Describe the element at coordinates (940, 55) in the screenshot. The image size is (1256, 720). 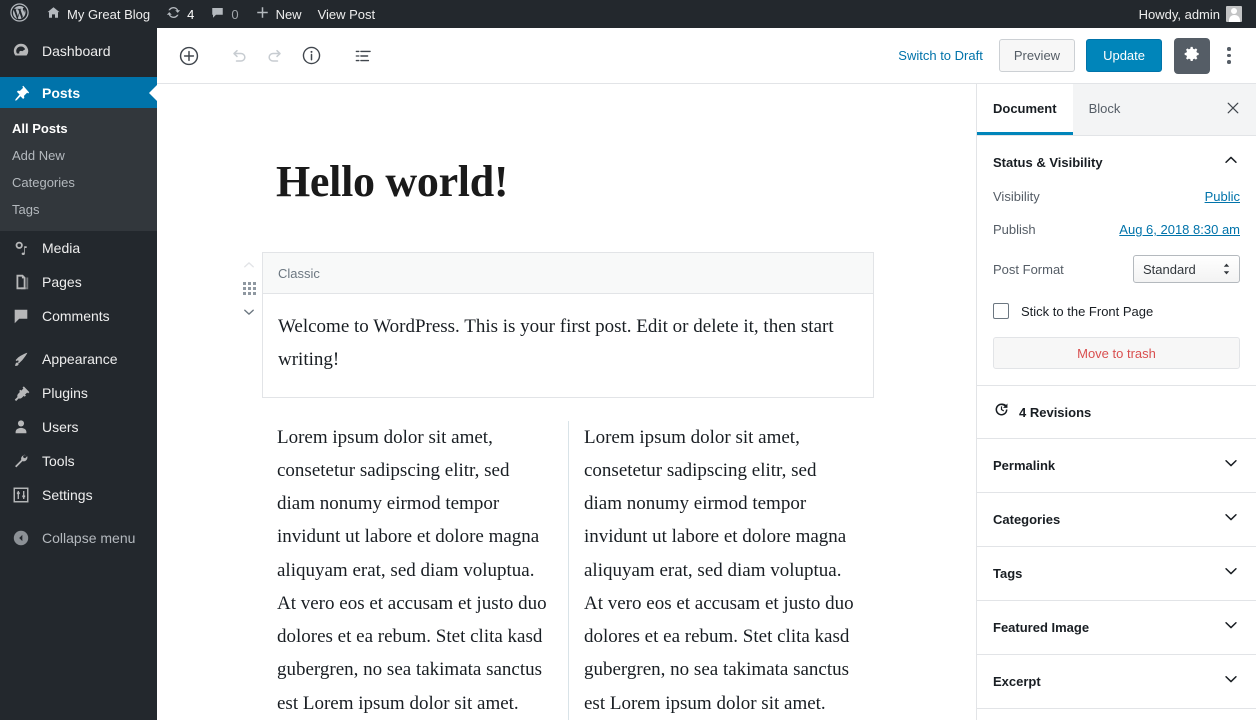
I see `switch-to-draft-button: Switch to Draft` at that location.